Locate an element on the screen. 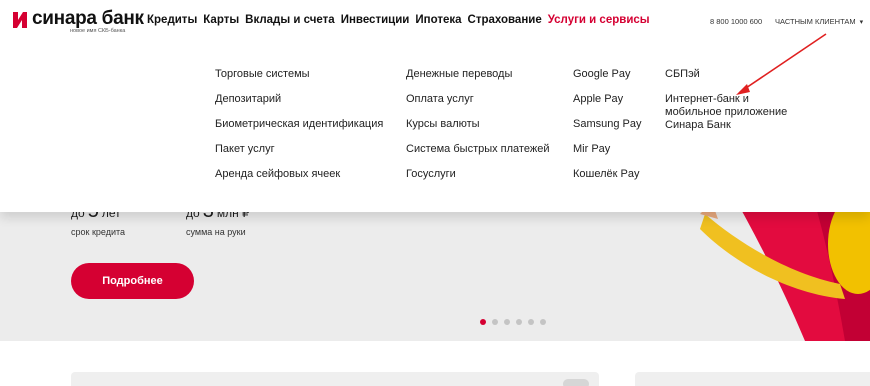 The image size is (870, 386). menu-item-trading-systems: Торговые системы is located at coordinates (299, 74).